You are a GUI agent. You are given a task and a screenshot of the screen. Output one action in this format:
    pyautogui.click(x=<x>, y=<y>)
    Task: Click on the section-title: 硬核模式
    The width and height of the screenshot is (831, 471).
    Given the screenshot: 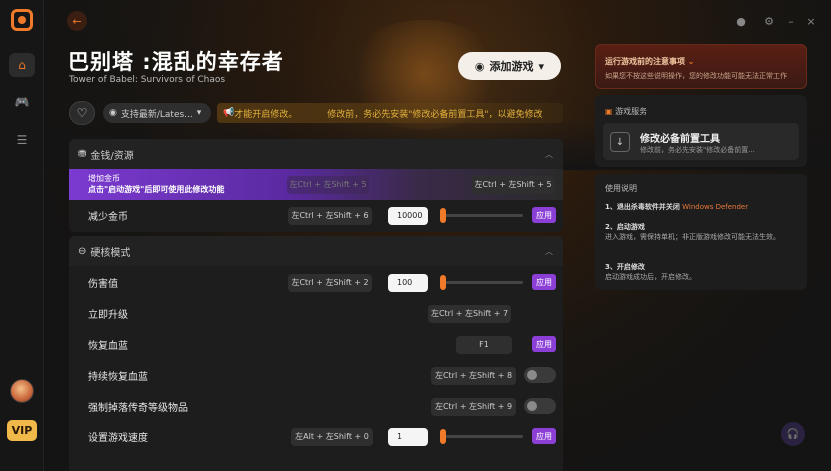 What is the action you would take?
    pyautogui.click(x=110, y=253)
    